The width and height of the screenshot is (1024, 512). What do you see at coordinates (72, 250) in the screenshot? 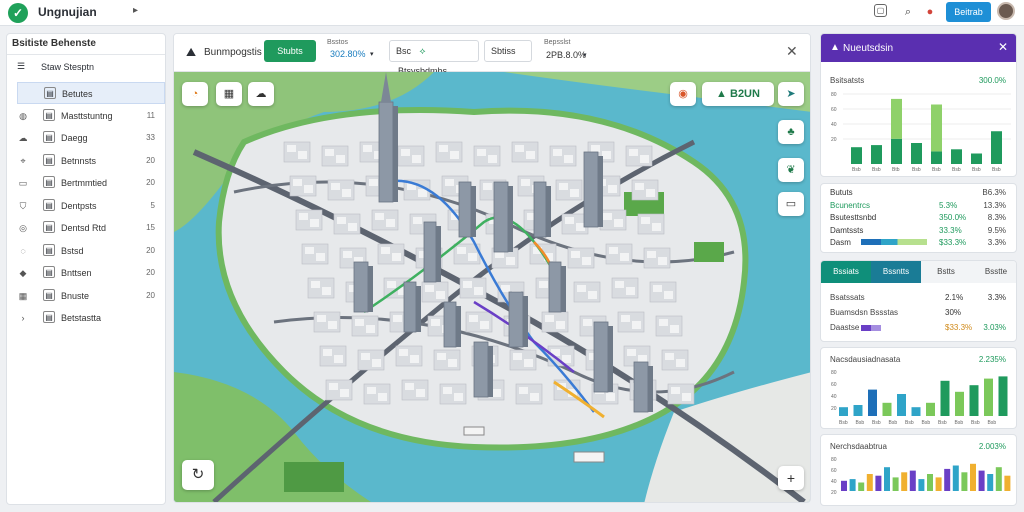
I see `sidebar-item-label: Bstsd` at bounding box center [72, 250].